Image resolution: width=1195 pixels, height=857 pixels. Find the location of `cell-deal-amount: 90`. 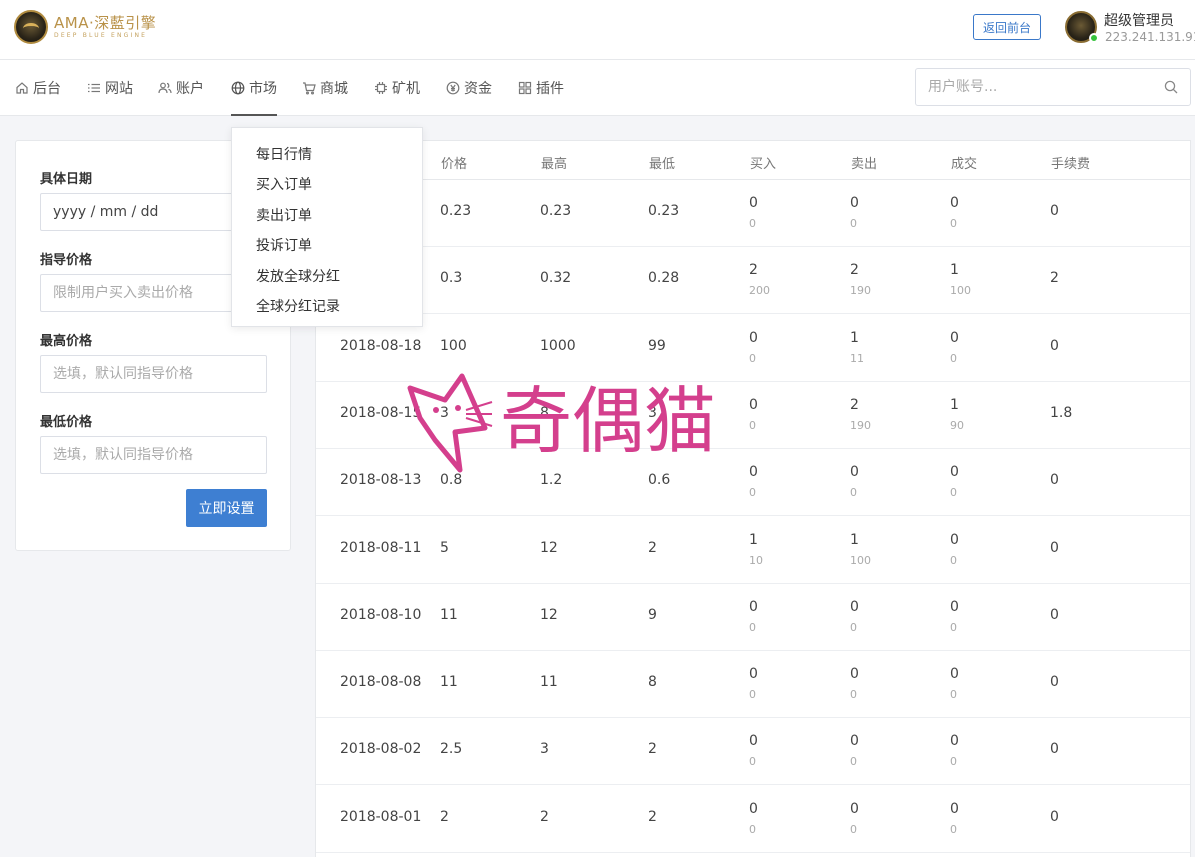

cell-deal-amount: 90 is located at coordinates (957, 425).